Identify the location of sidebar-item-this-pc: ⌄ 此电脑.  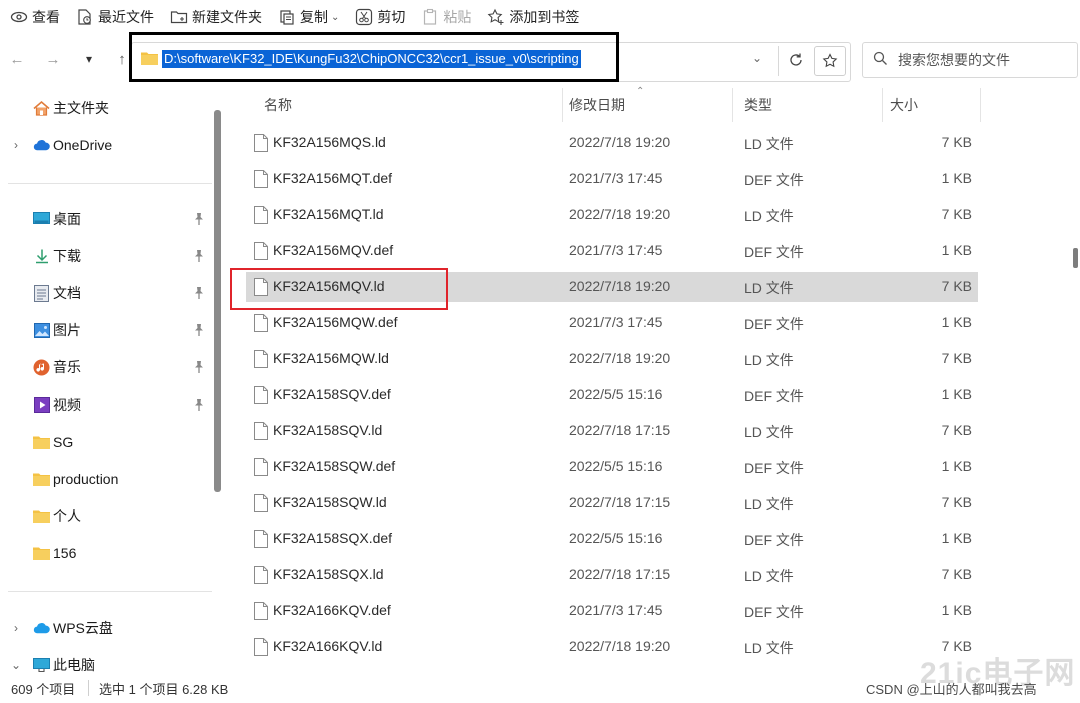
(105, 661).